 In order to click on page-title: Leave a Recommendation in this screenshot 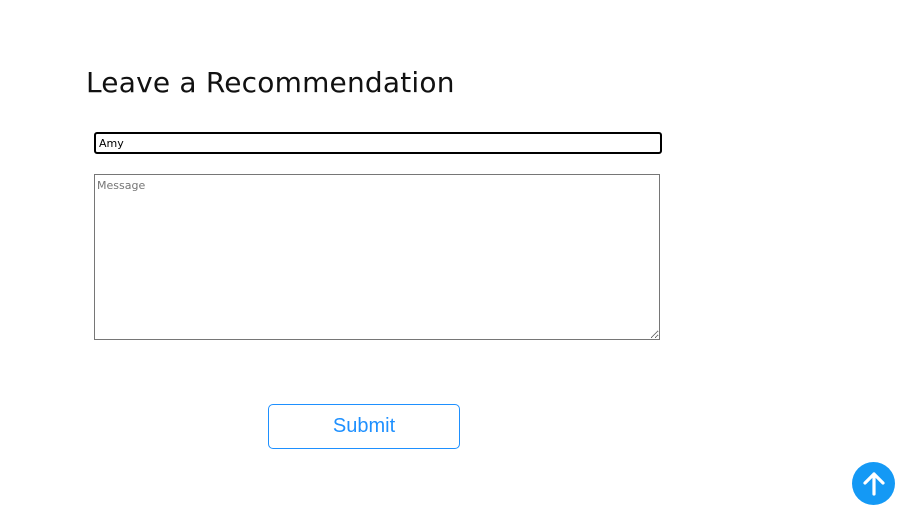, I will do `click(270, 82)`.